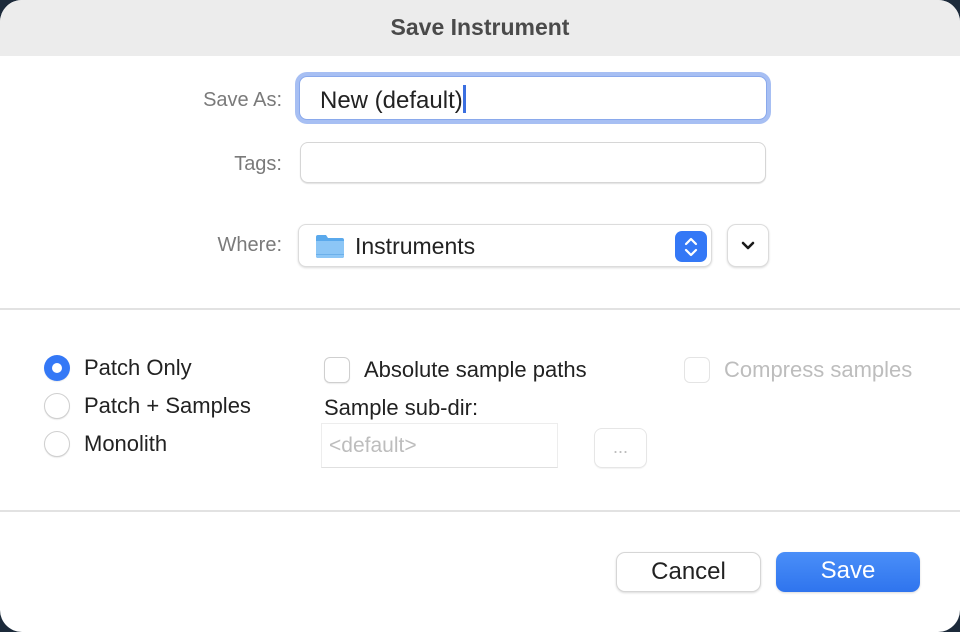 The width and height of the screenshot is (960, 632). I want to click on where-value: Instruments, so click(415, 246).